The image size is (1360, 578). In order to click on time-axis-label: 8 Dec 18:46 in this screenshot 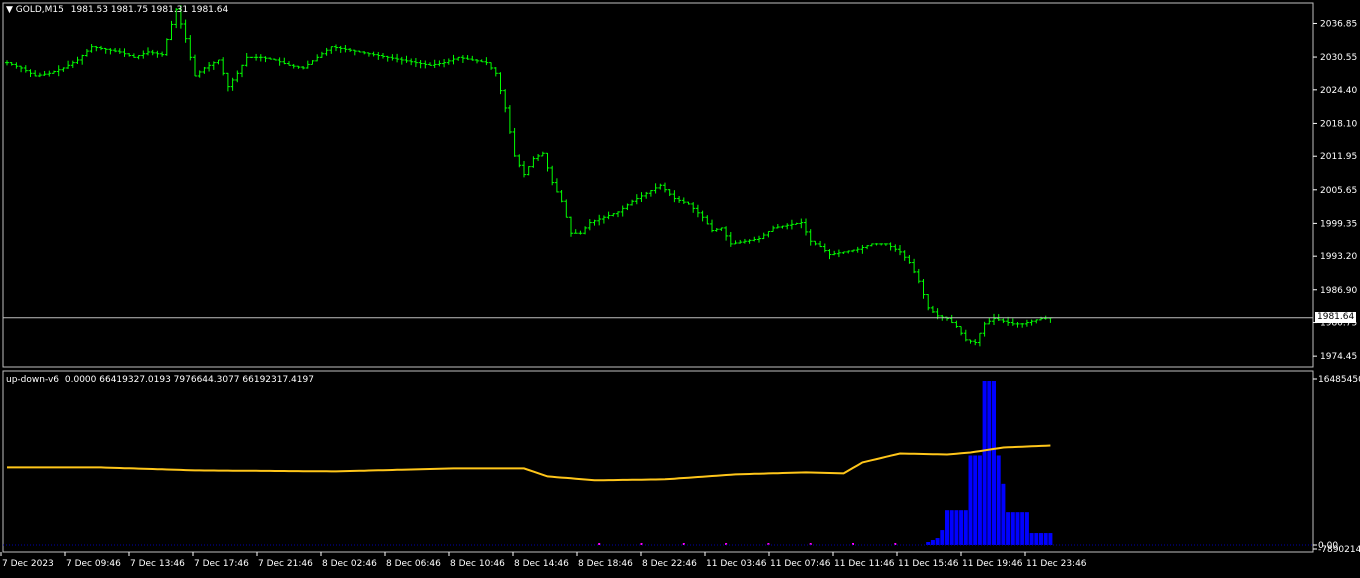, I will do `click(605, 564)`.